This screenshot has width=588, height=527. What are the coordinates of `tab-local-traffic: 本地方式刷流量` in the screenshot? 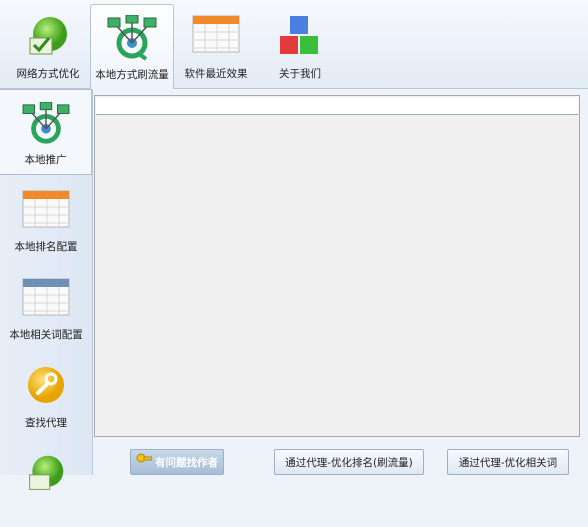 It's located at (132, 46).